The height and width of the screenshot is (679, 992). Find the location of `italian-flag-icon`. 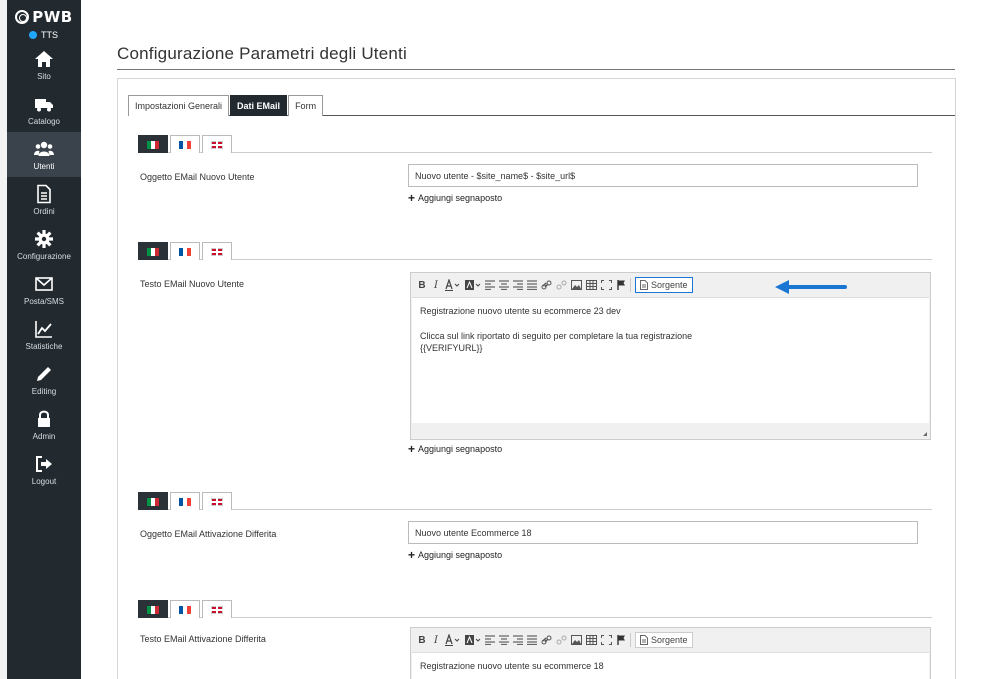

italian-flag-icon is located at coordinates (153, 144).